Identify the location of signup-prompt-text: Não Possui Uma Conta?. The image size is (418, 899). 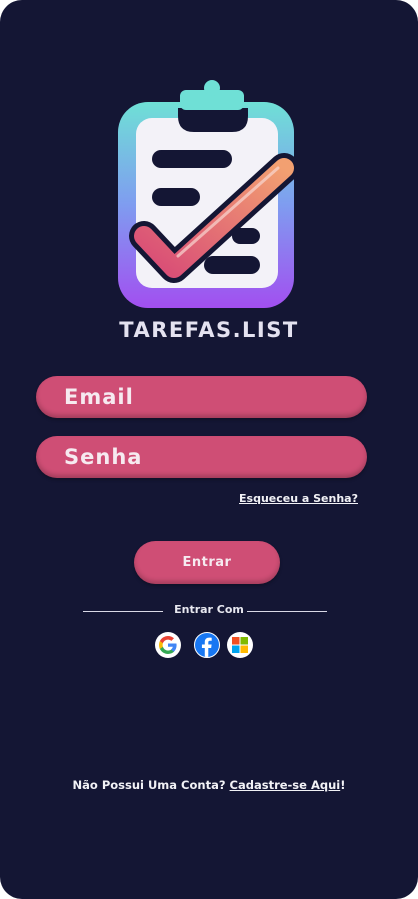
(151, 785).